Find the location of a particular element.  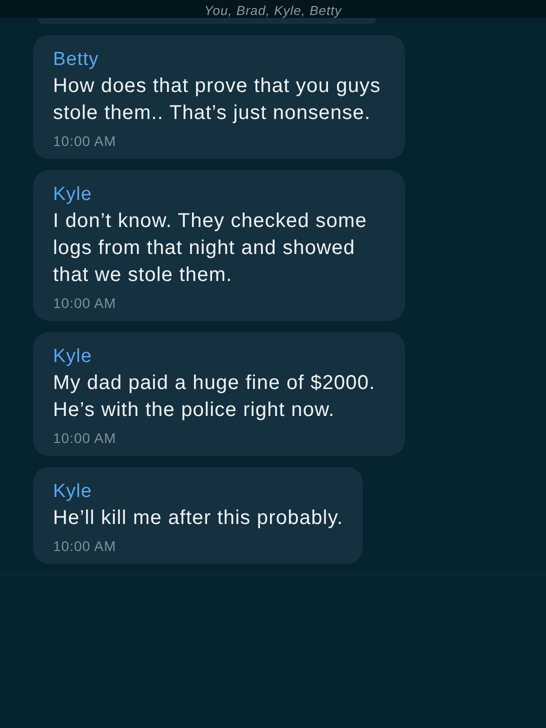

message-text: How does that prove that you guys stole them.. That’s just nonsense. is located at coordinates (217, 100).